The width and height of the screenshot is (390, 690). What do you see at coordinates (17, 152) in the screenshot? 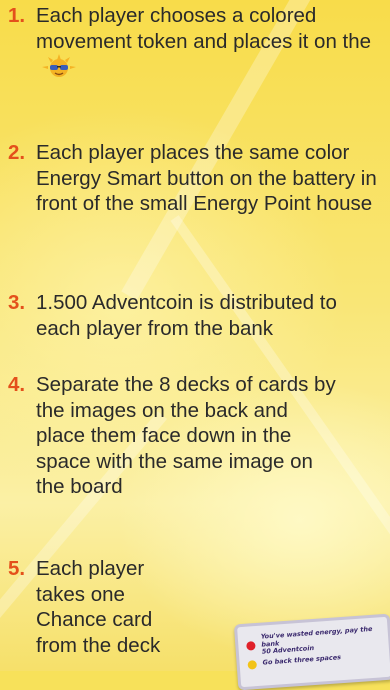
I see `step-number: 2.` at bounding box center [17, 152].